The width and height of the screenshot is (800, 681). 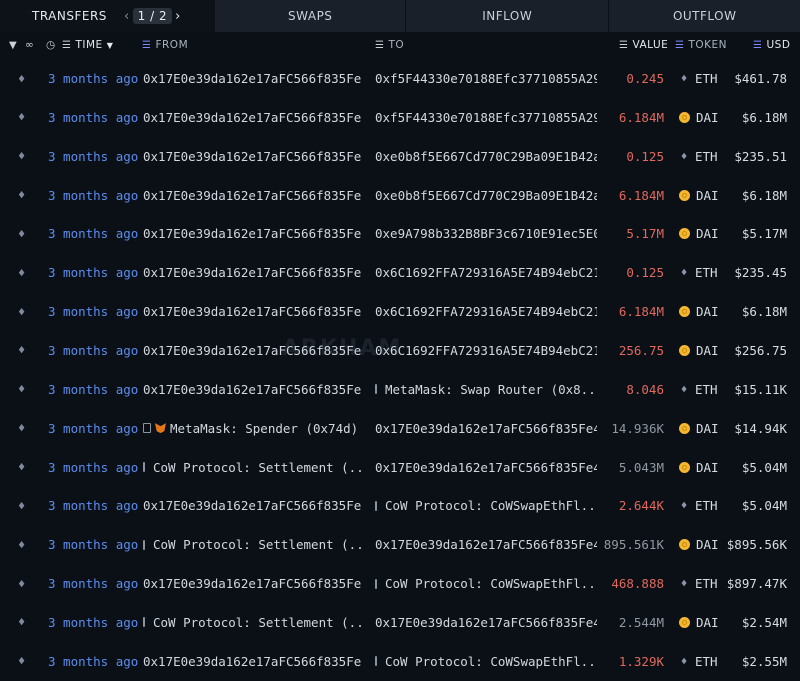 What do you see at coordinates (704, 16) in the screenshot?
I see `tab-outflow: OUTFLOW` at bounding box center [704, 16].